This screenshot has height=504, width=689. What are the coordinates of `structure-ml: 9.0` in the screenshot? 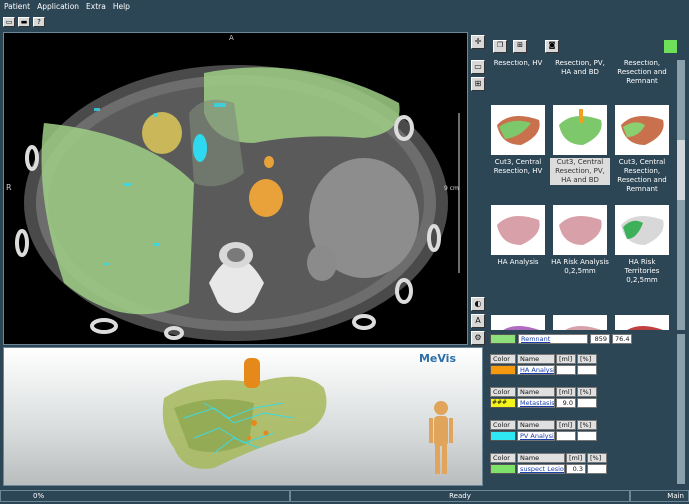 It's located at (566, 403).